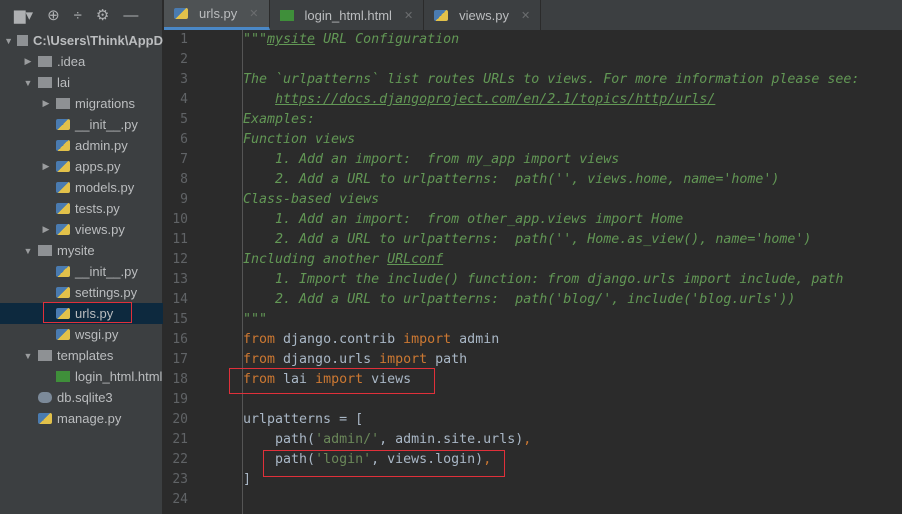 Image resolution: width=902 pixels, height=514 pixels. What do you see at coordinates (97, 334) in the screenshot?
I see `tree-item-label: wsgi.py` at bounding box center [97, 334].